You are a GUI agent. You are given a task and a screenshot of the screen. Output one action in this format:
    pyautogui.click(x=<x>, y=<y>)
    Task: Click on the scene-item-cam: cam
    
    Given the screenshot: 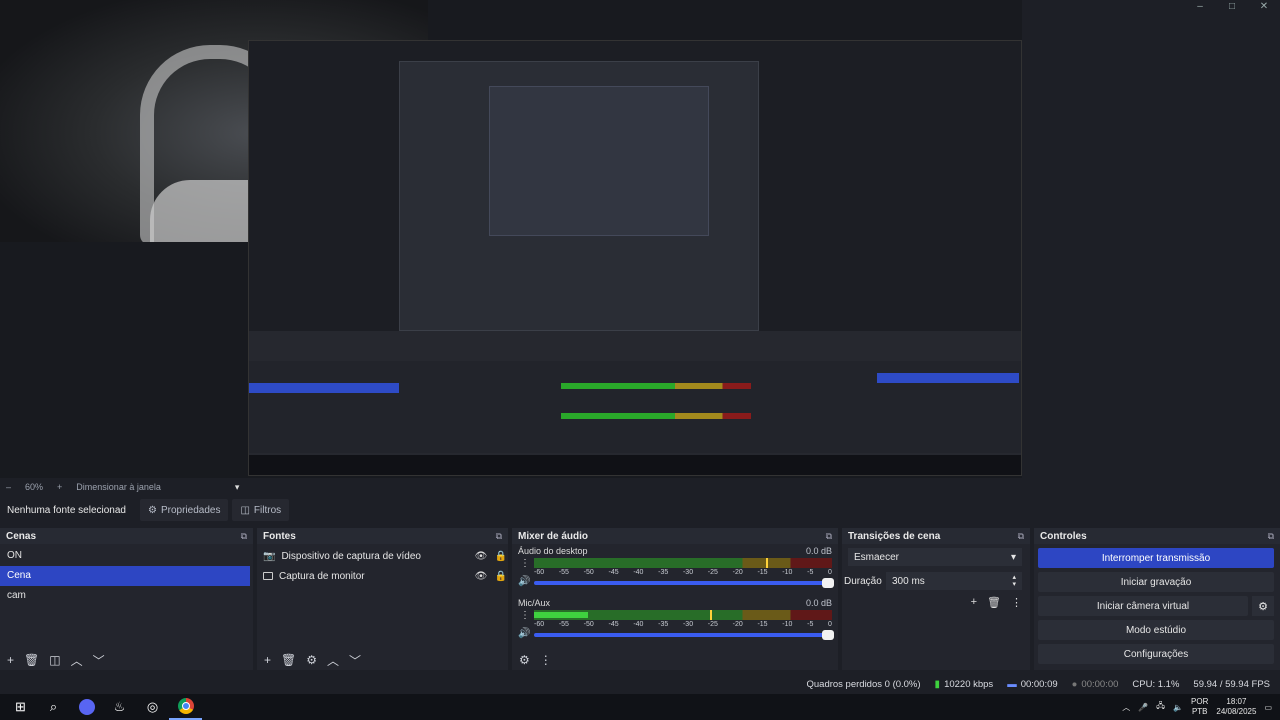 What is the action you would take?
    pyautogui.click(x=126, y=596)
    